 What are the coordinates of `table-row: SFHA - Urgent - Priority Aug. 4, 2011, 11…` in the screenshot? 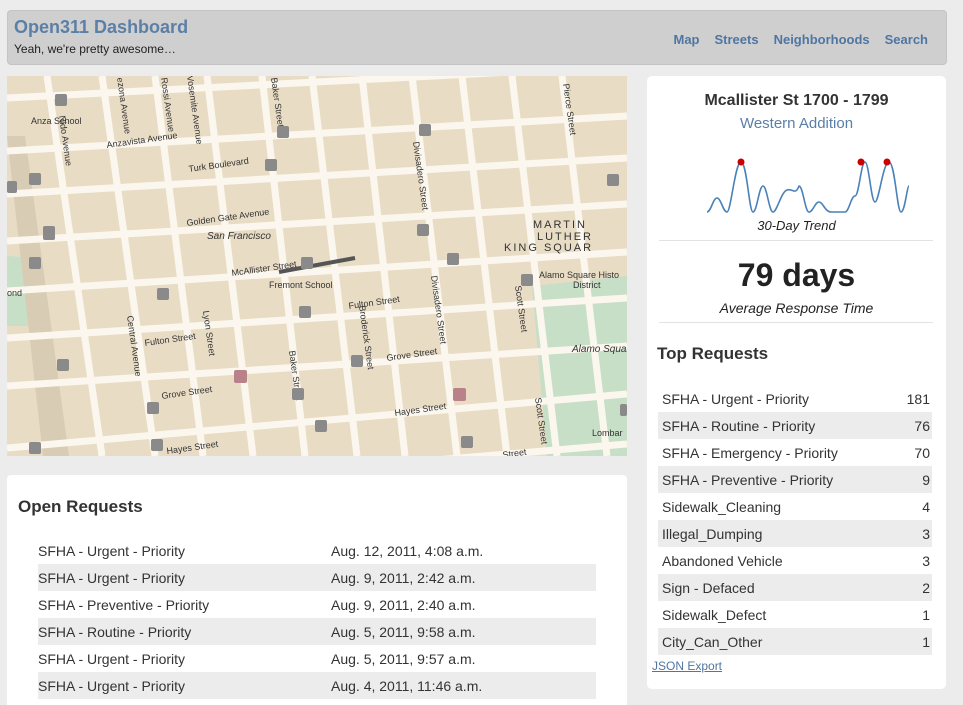 It's located at (317, 685).